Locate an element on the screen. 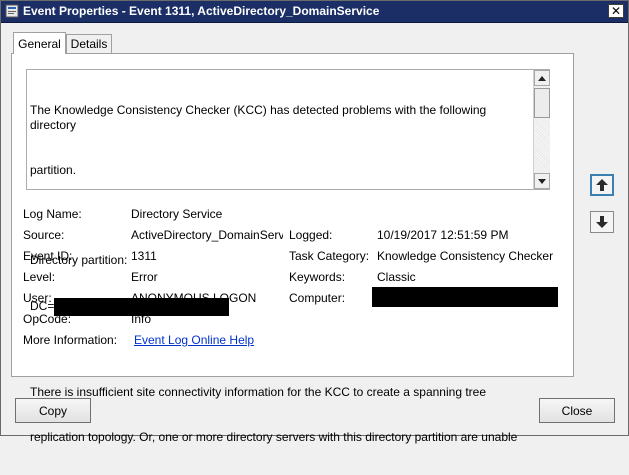  close-button: Close is located at coordinates (577, 410).